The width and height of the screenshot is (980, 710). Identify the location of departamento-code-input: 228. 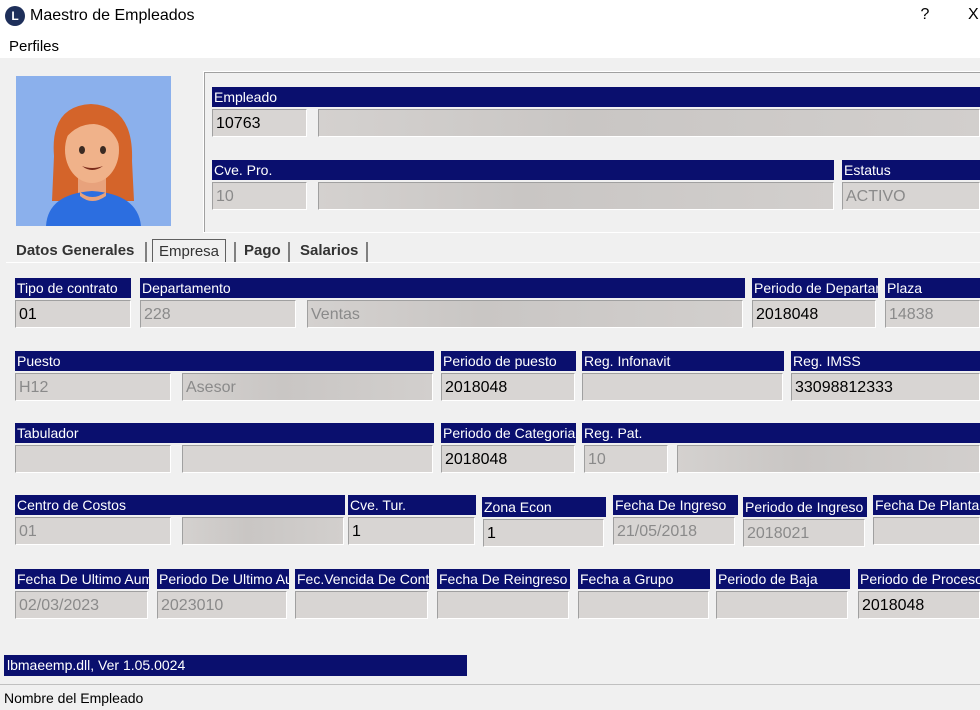
(218, 314).